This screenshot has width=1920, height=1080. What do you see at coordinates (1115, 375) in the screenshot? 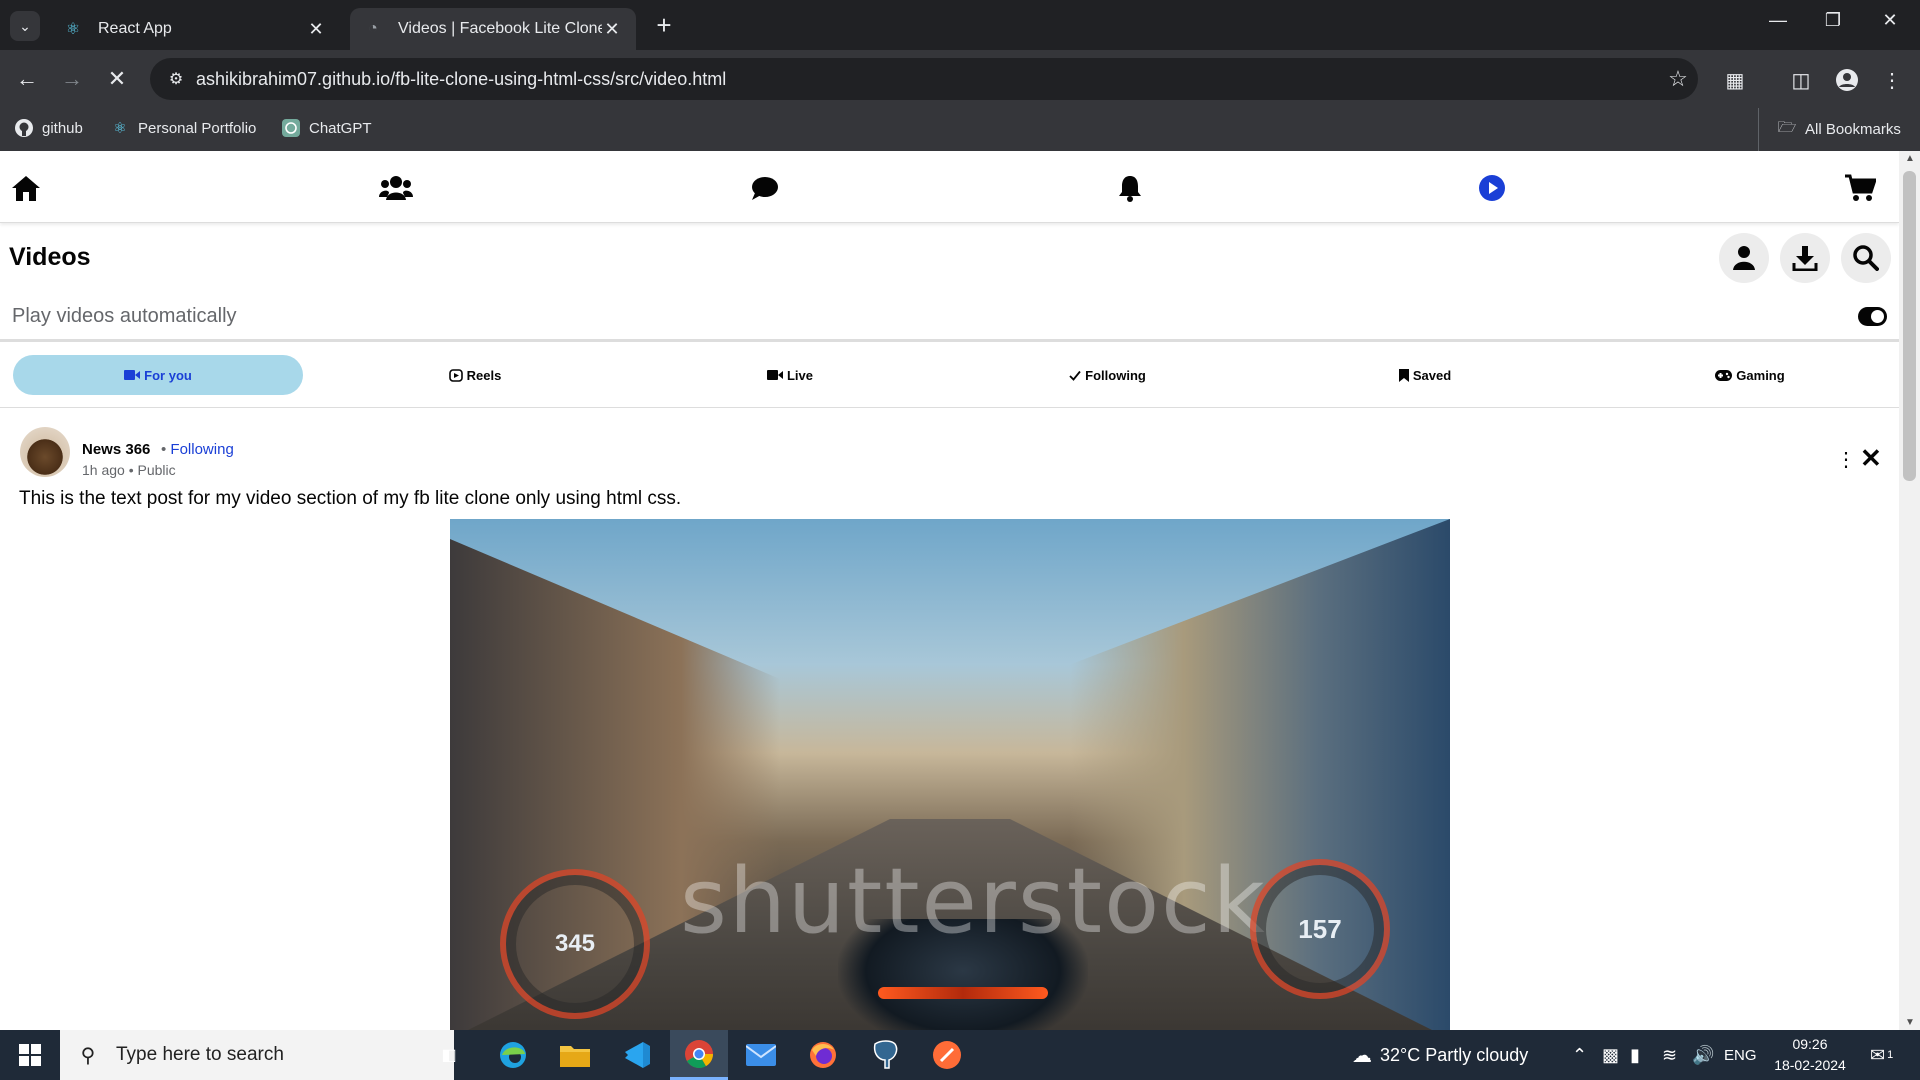
I see `filter-label: Following` at bounding box center [1115, 375].